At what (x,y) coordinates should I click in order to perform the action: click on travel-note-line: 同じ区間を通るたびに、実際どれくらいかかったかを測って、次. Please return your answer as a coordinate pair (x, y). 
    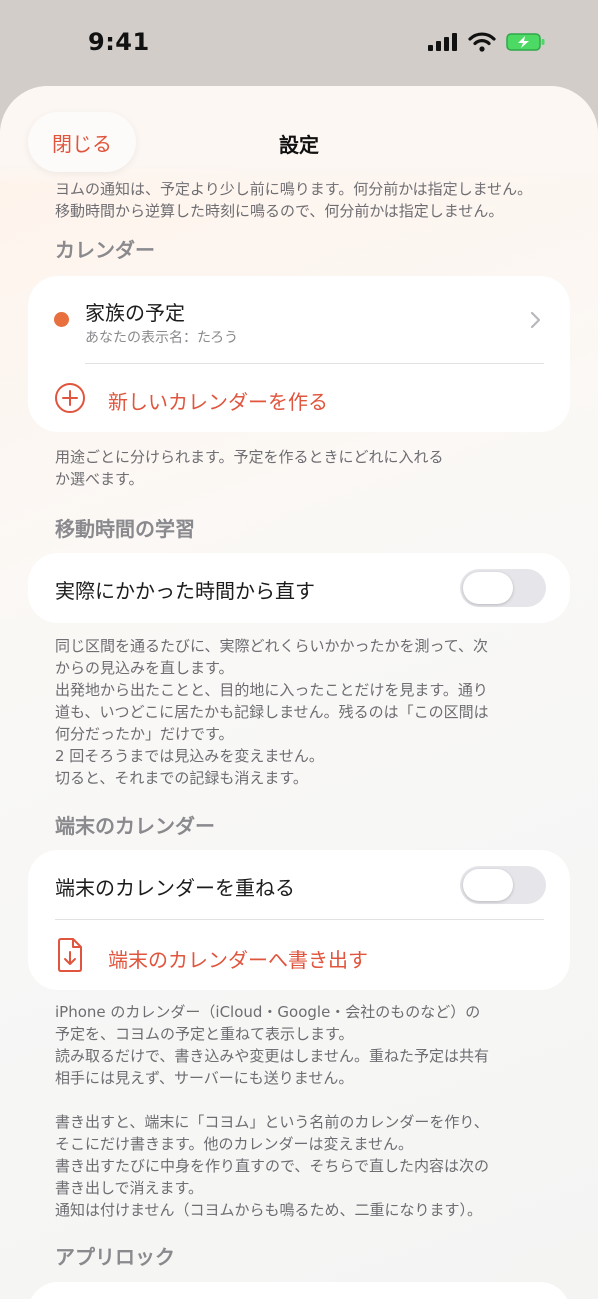
    Looking at the image, I should click on (272, 646).